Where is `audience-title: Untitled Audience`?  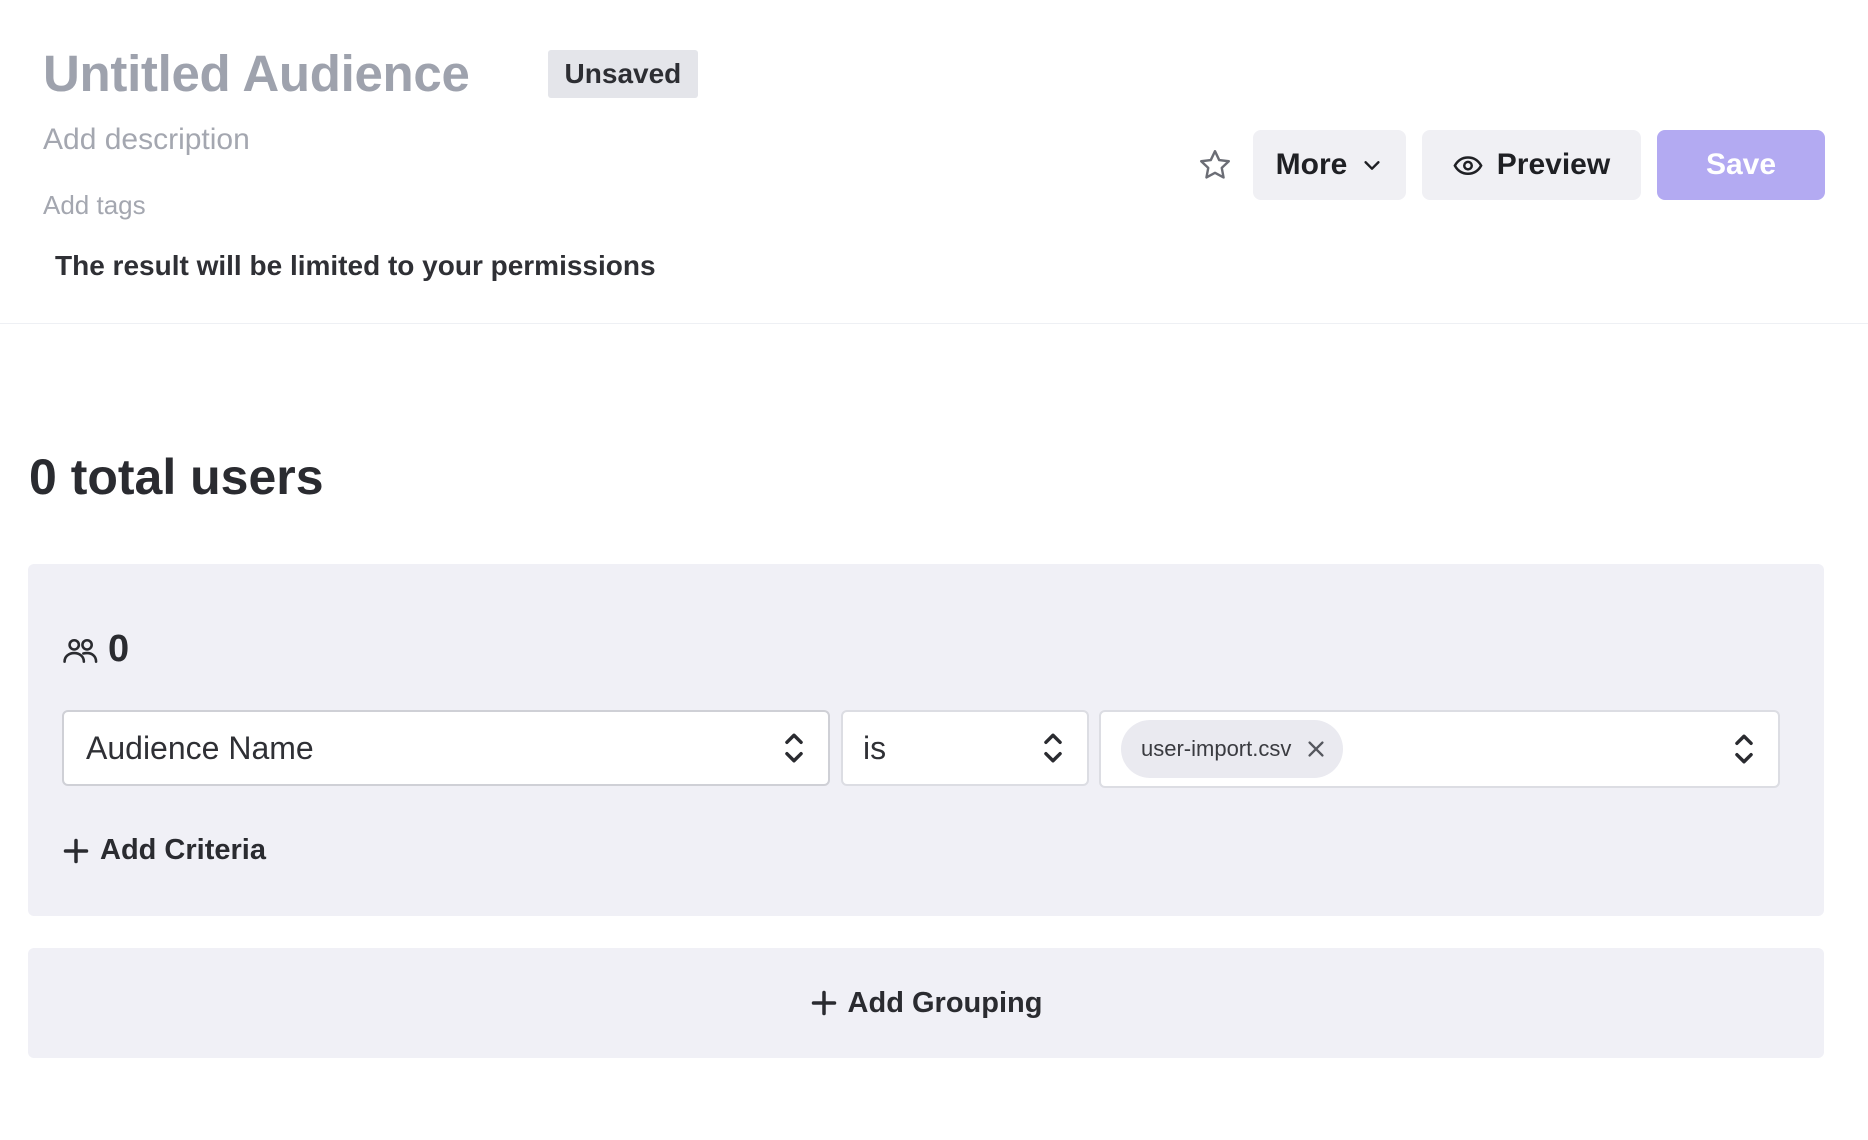 audience-title: Untitled Audience is located at coordinates (256, 74).